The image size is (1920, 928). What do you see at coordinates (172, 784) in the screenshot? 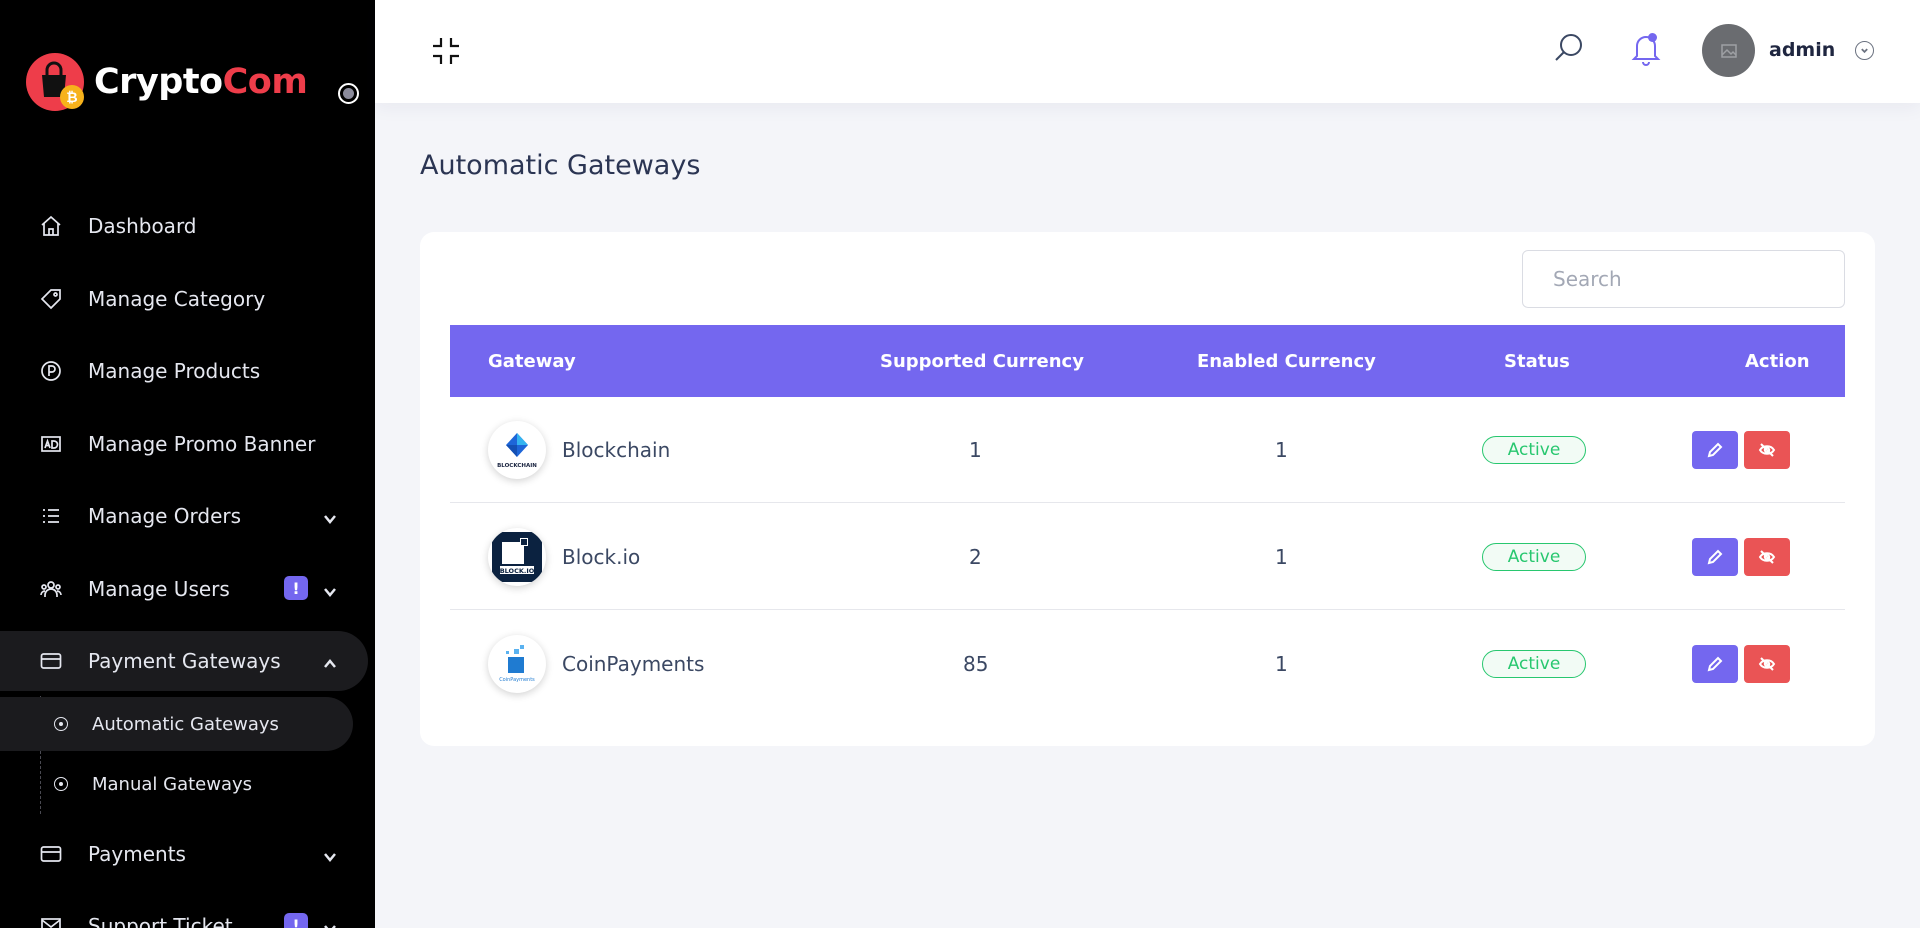
I see `sidebar-subitem-label: Manual Gateways` at bounding box center [172, 784].